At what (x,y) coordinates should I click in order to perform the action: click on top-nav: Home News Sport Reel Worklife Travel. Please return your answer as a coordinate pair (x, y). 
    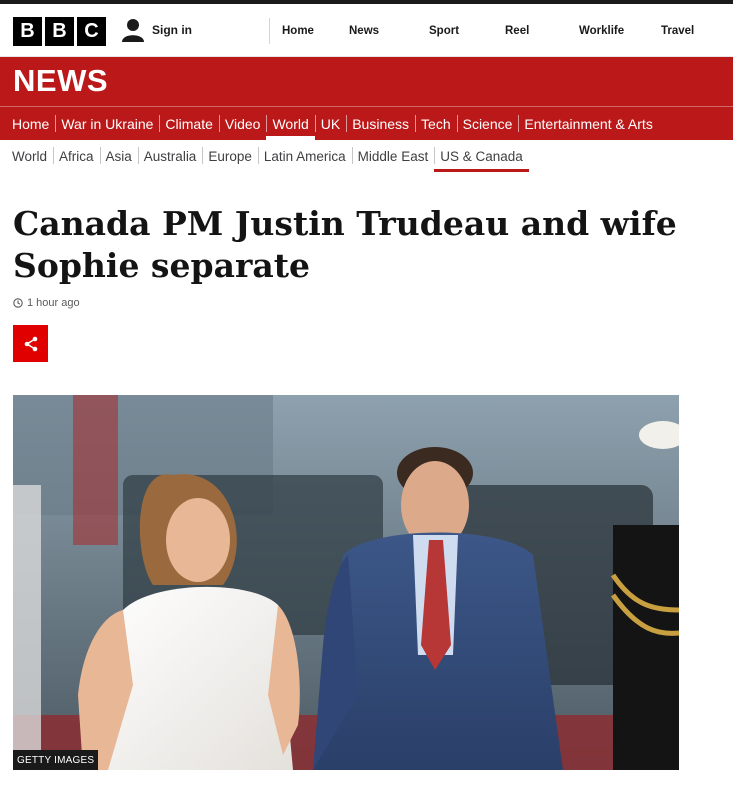
    Looking at the image, I should click on (498, 31).